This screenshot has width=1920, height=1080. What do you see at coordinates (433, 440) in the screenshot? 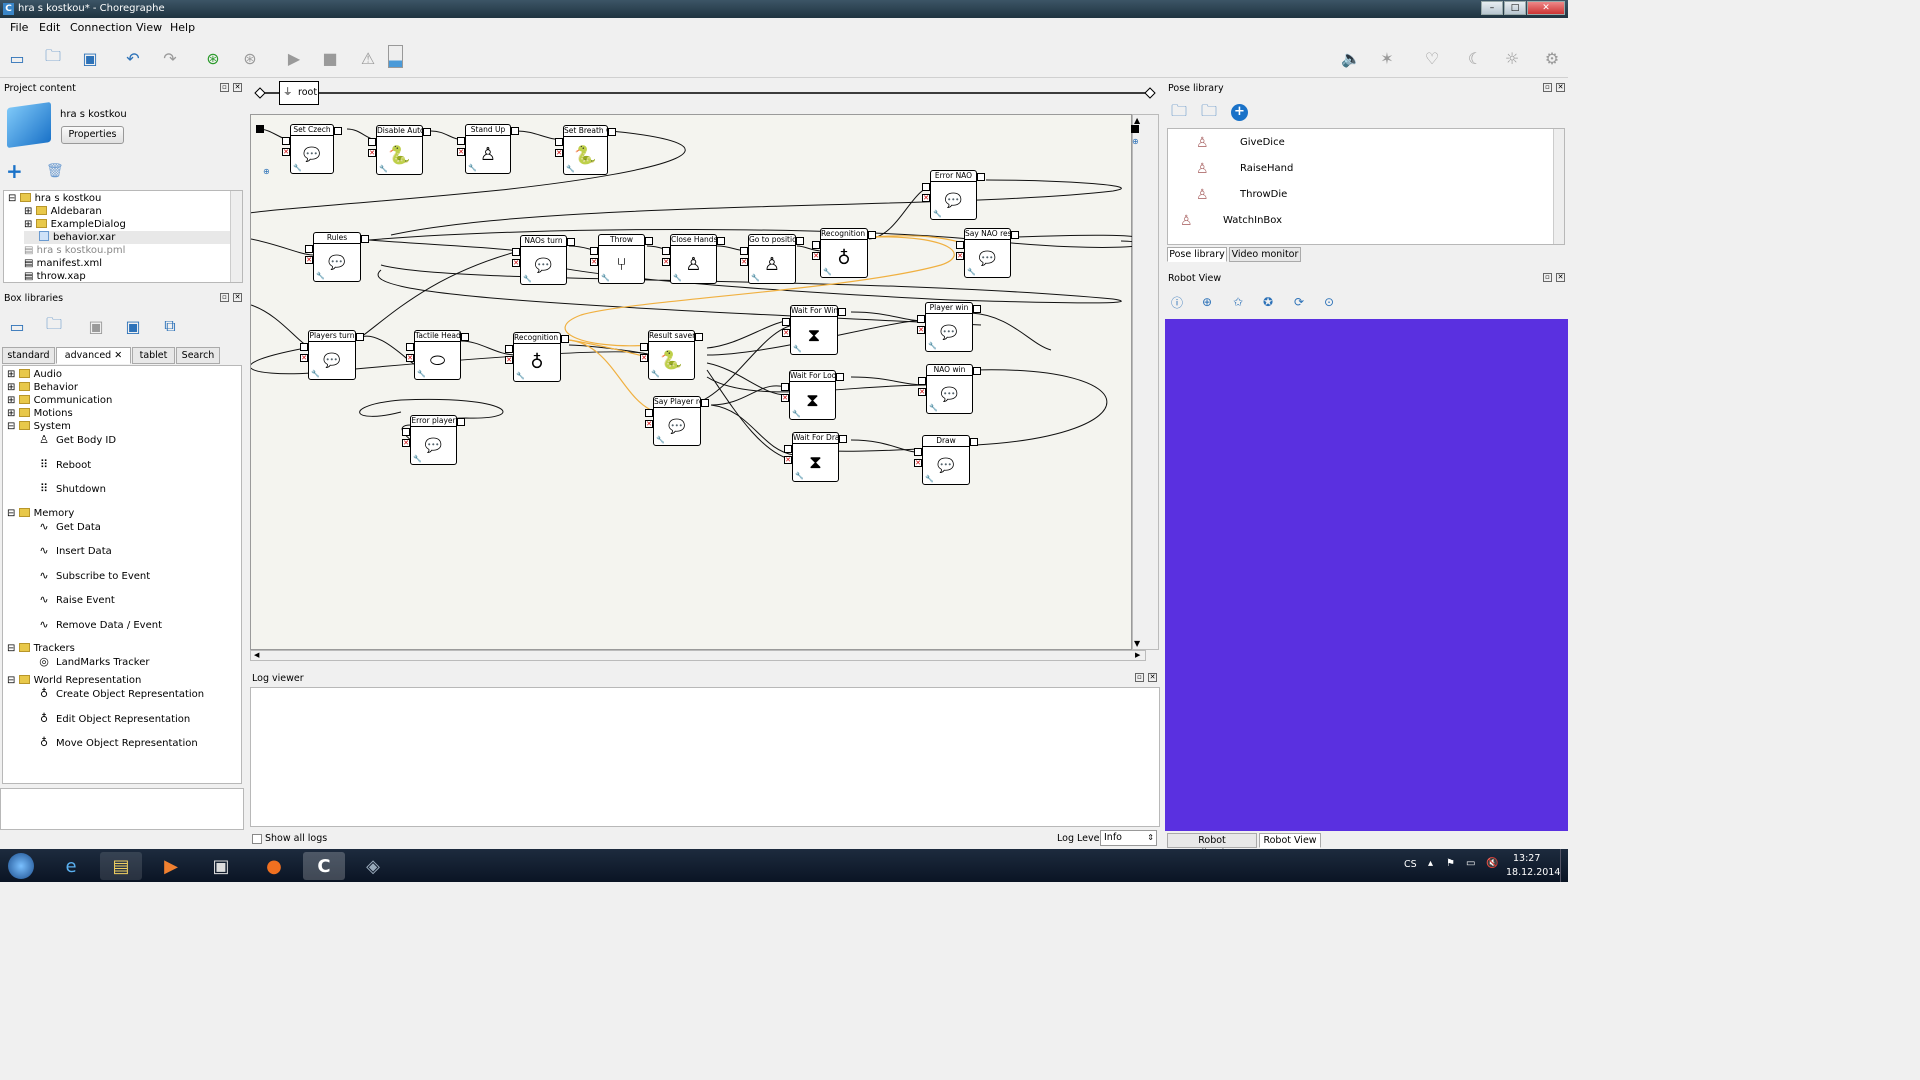
I see `box-error-player: Error player 💬 🔧` at bounding box center [433, 440].